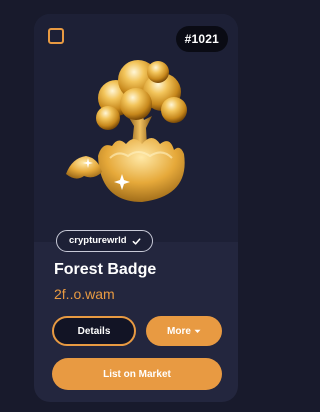 The image size is (320, 412). I want to click on more-button: More, so click(184, 331).